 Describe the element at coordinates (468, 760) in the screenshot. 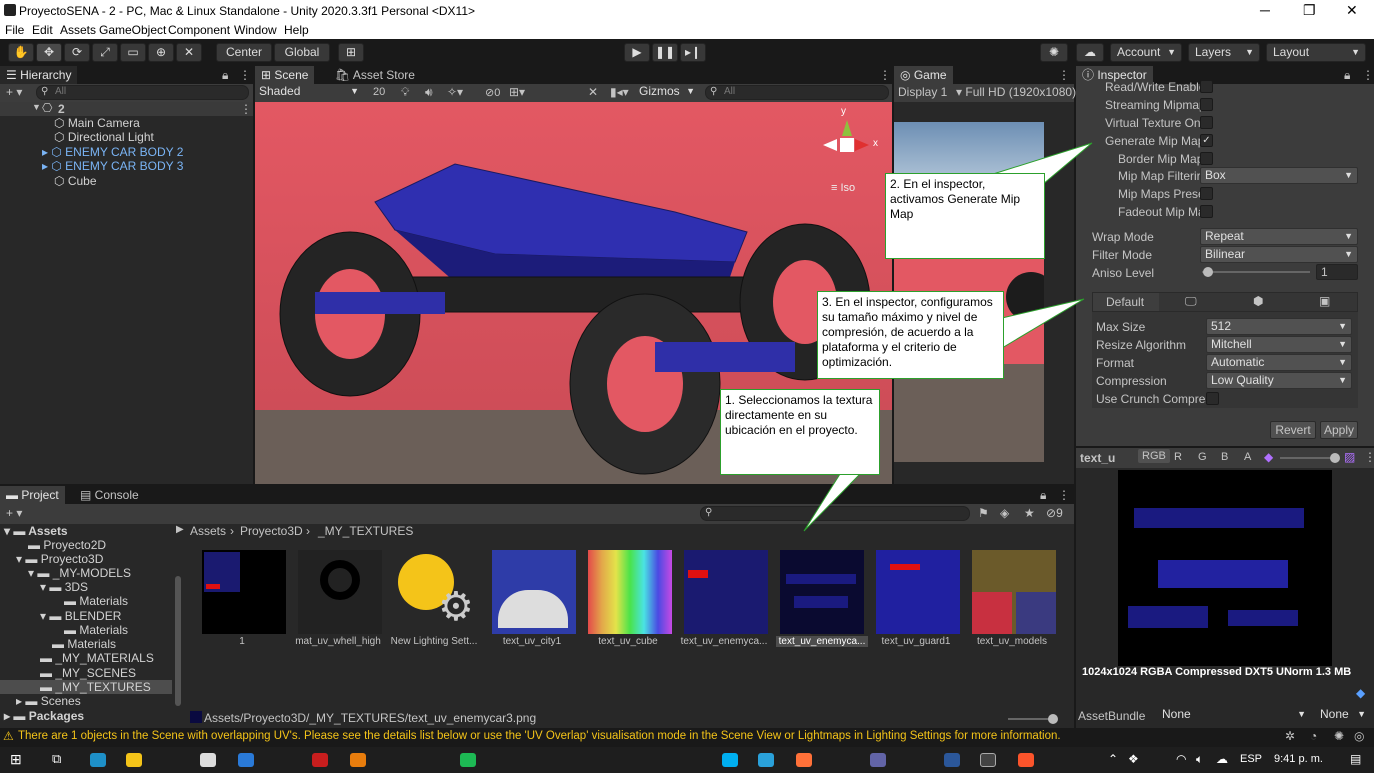

I see `spotify-icon` at that location.